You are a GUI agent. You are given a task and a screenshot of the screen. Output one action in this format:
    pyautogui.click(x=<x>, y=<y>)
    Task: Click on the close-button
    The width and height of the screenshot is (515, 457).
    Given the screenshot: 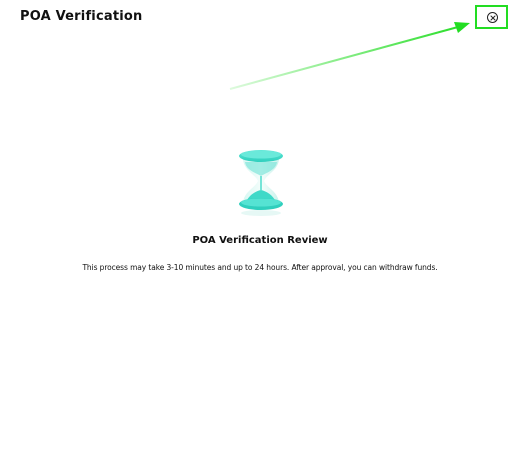 What is the action you would take?
    pyautogui.click(x=492, y=17)
    